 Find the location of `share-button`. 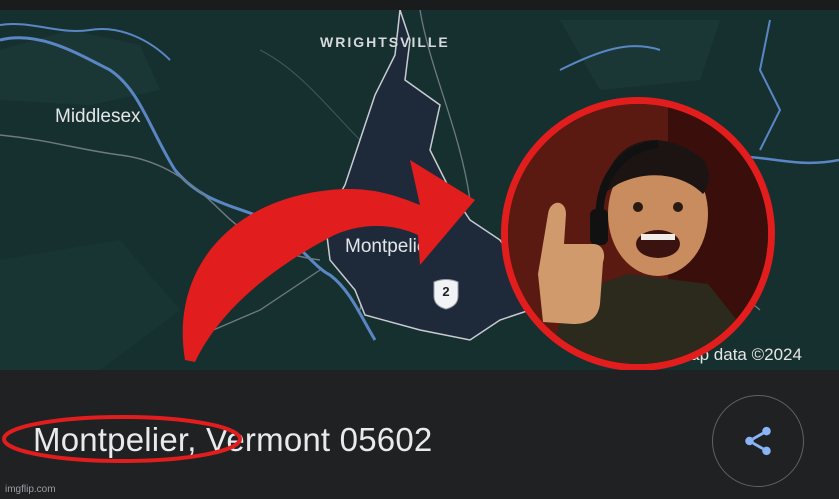

share-button is located at coordinates (758, 441).